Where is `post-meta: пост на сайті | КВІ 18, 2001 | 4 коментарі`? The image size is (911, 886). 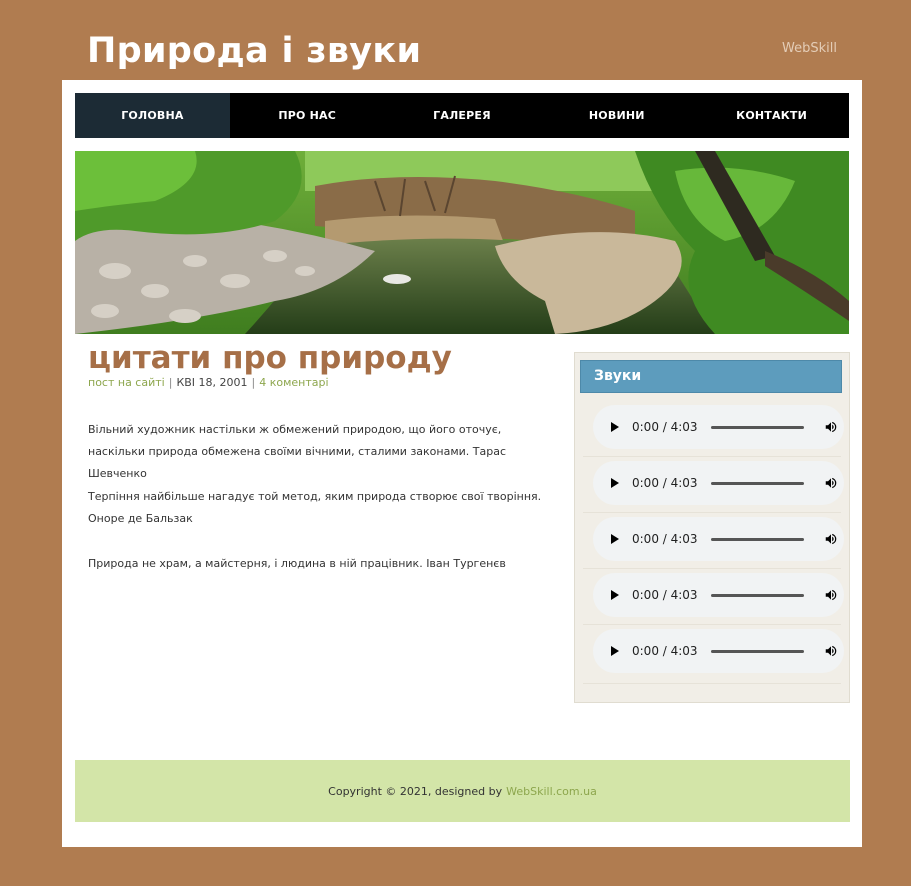
post-meta: пост на сайті | КВІ 18, 2001 | 4 коментарі is located at coordinates (208, 382).